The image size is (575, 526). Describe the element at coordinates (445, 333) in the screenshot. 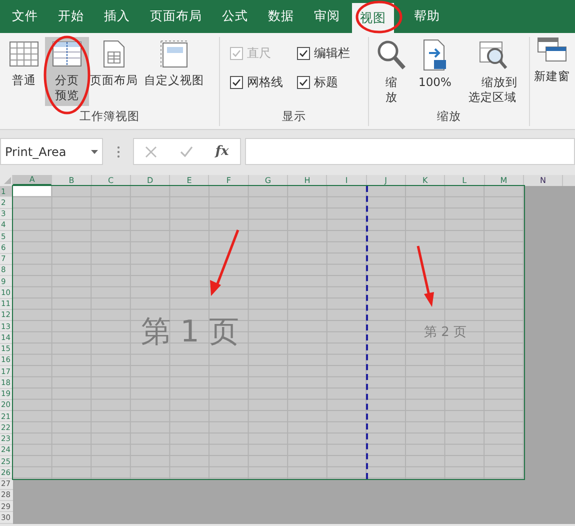

I see `page-number-label: 第 2 页` at that location.